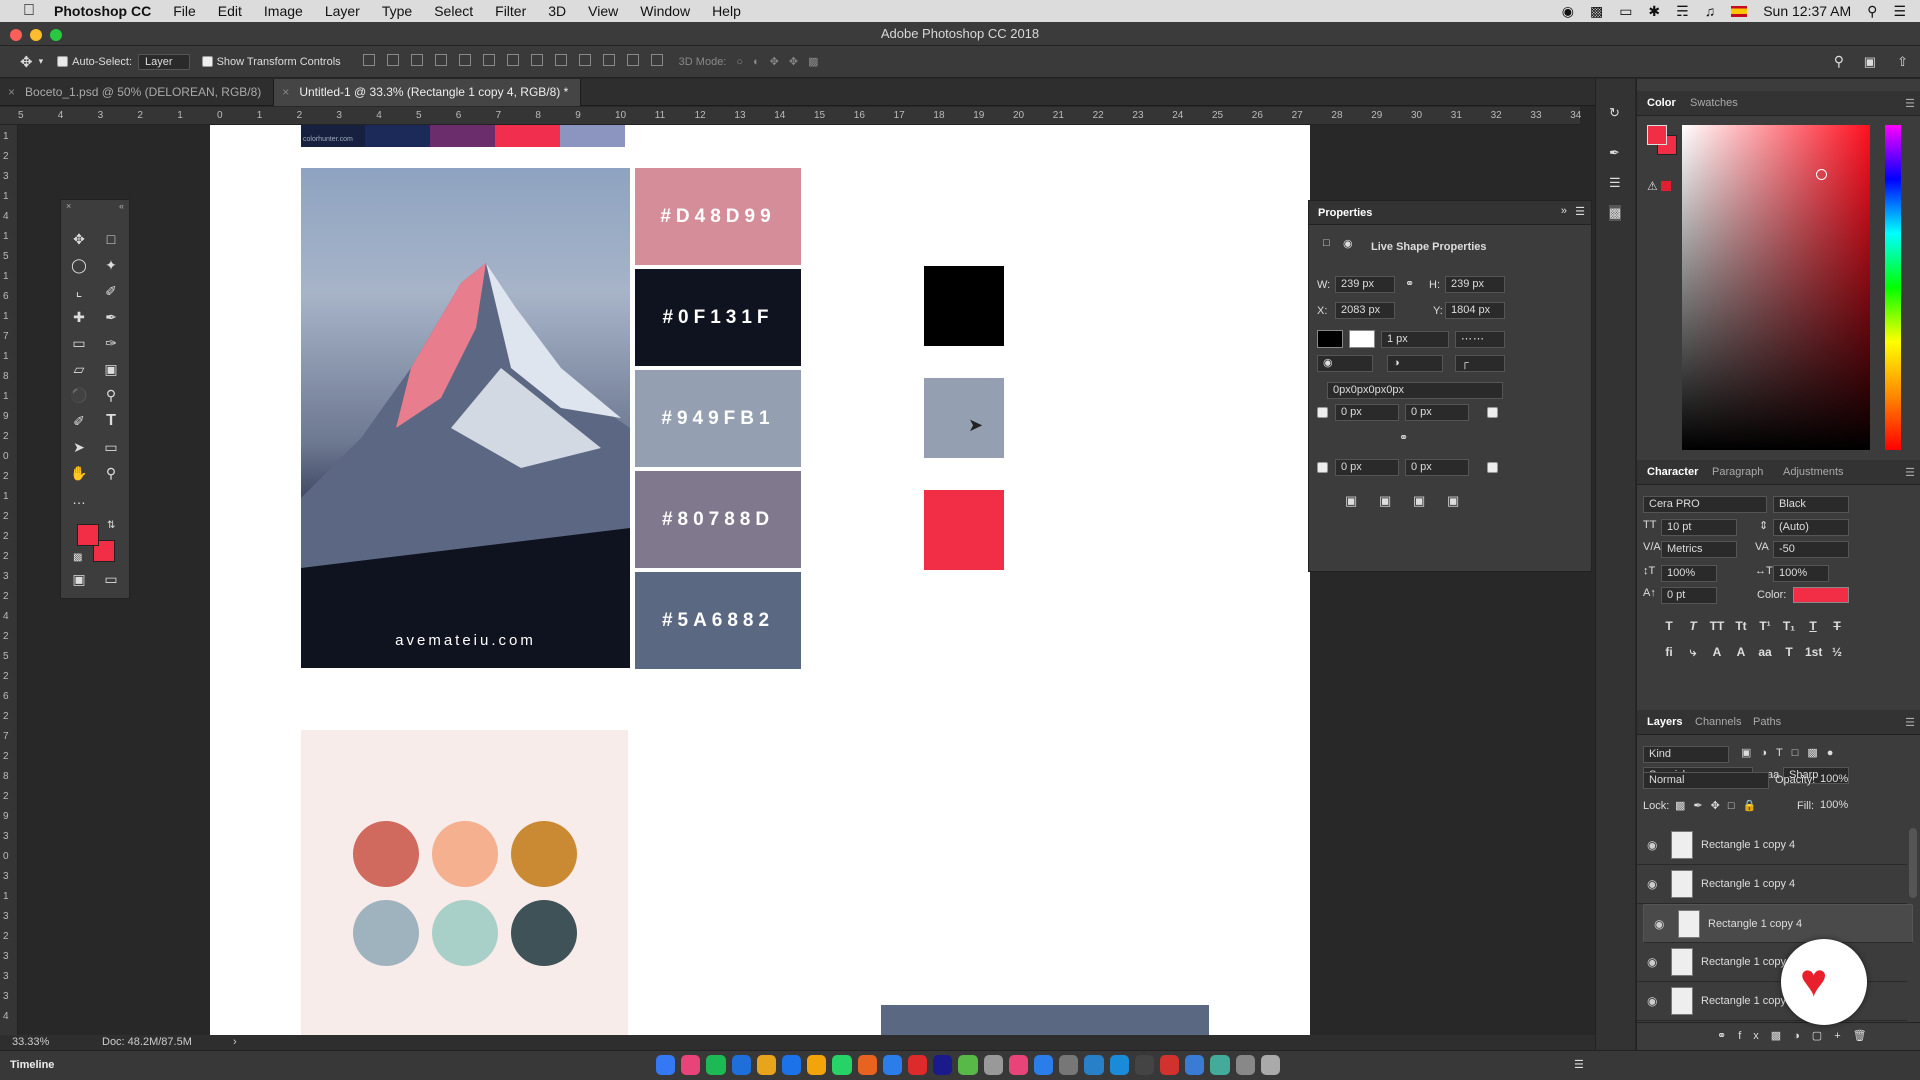 This screenshot has width=1920, height=1080. What do you see at coordinates (1719, 805) in the screenshot?
I see `lock-icons: ▩✒✥□🔒` at bounding box center [1719, 805].